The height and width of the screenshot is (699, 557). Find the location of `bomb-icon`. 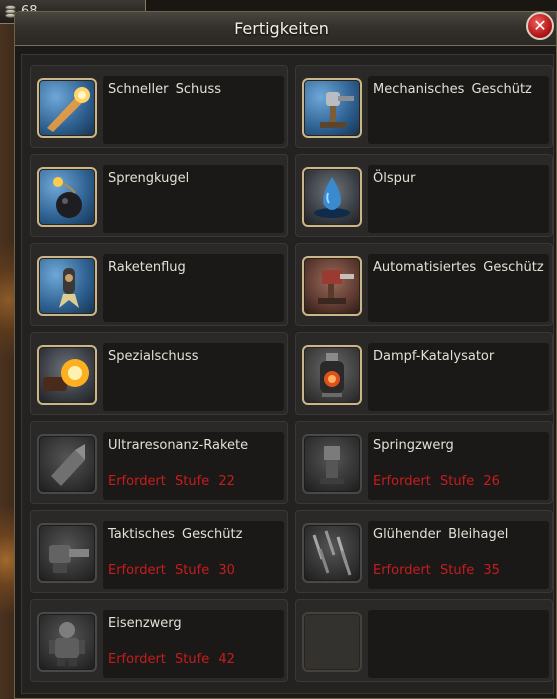

bomb-icon is located at coordinates (67, 197).